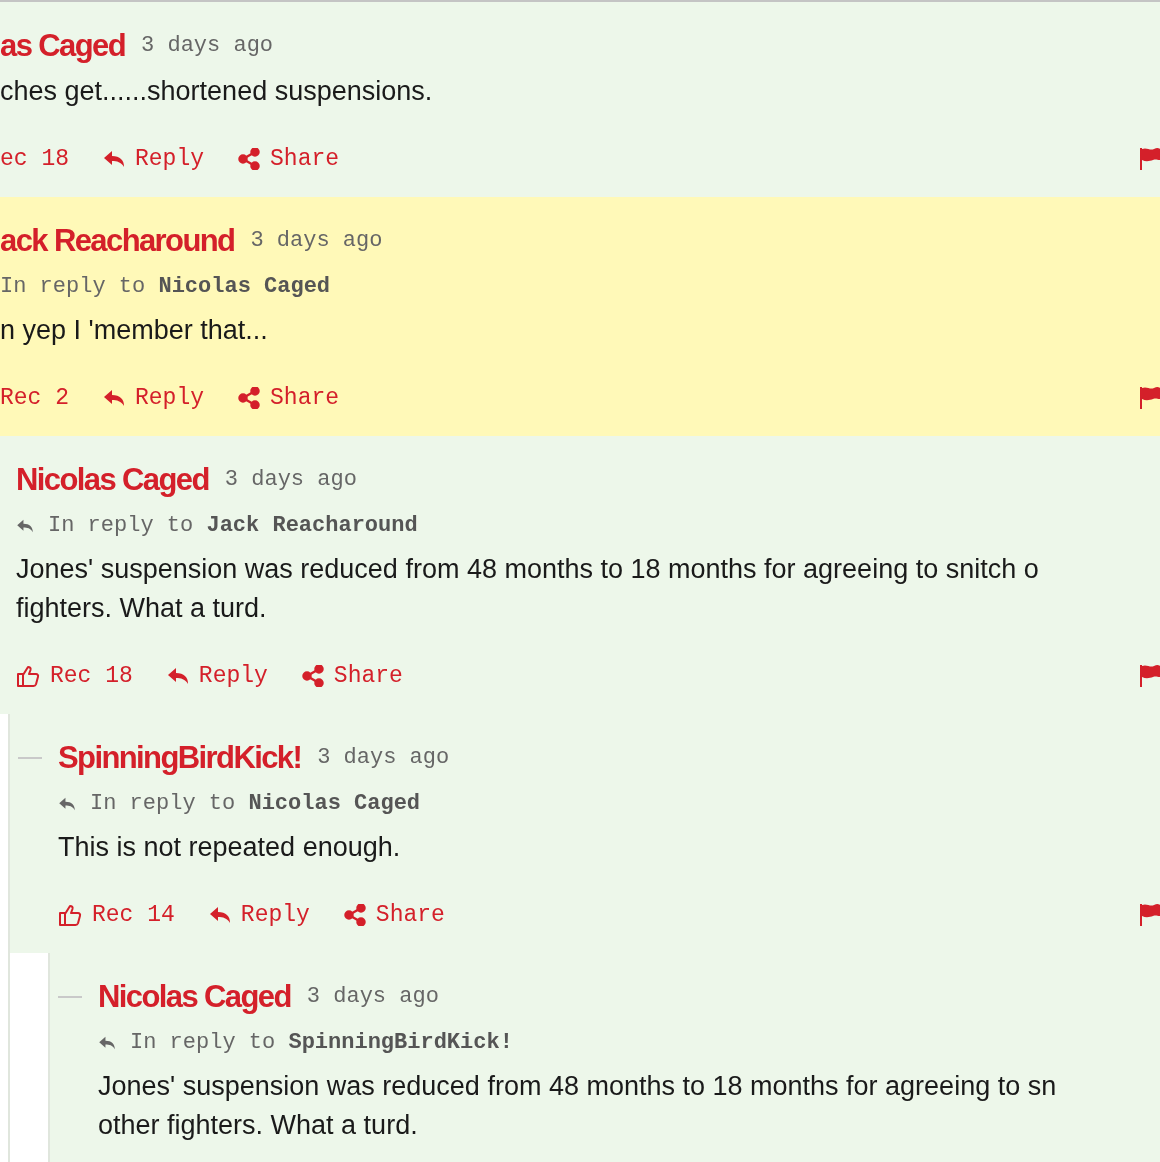  I want to click on recommend-button: ec 18, so click(34, 159).